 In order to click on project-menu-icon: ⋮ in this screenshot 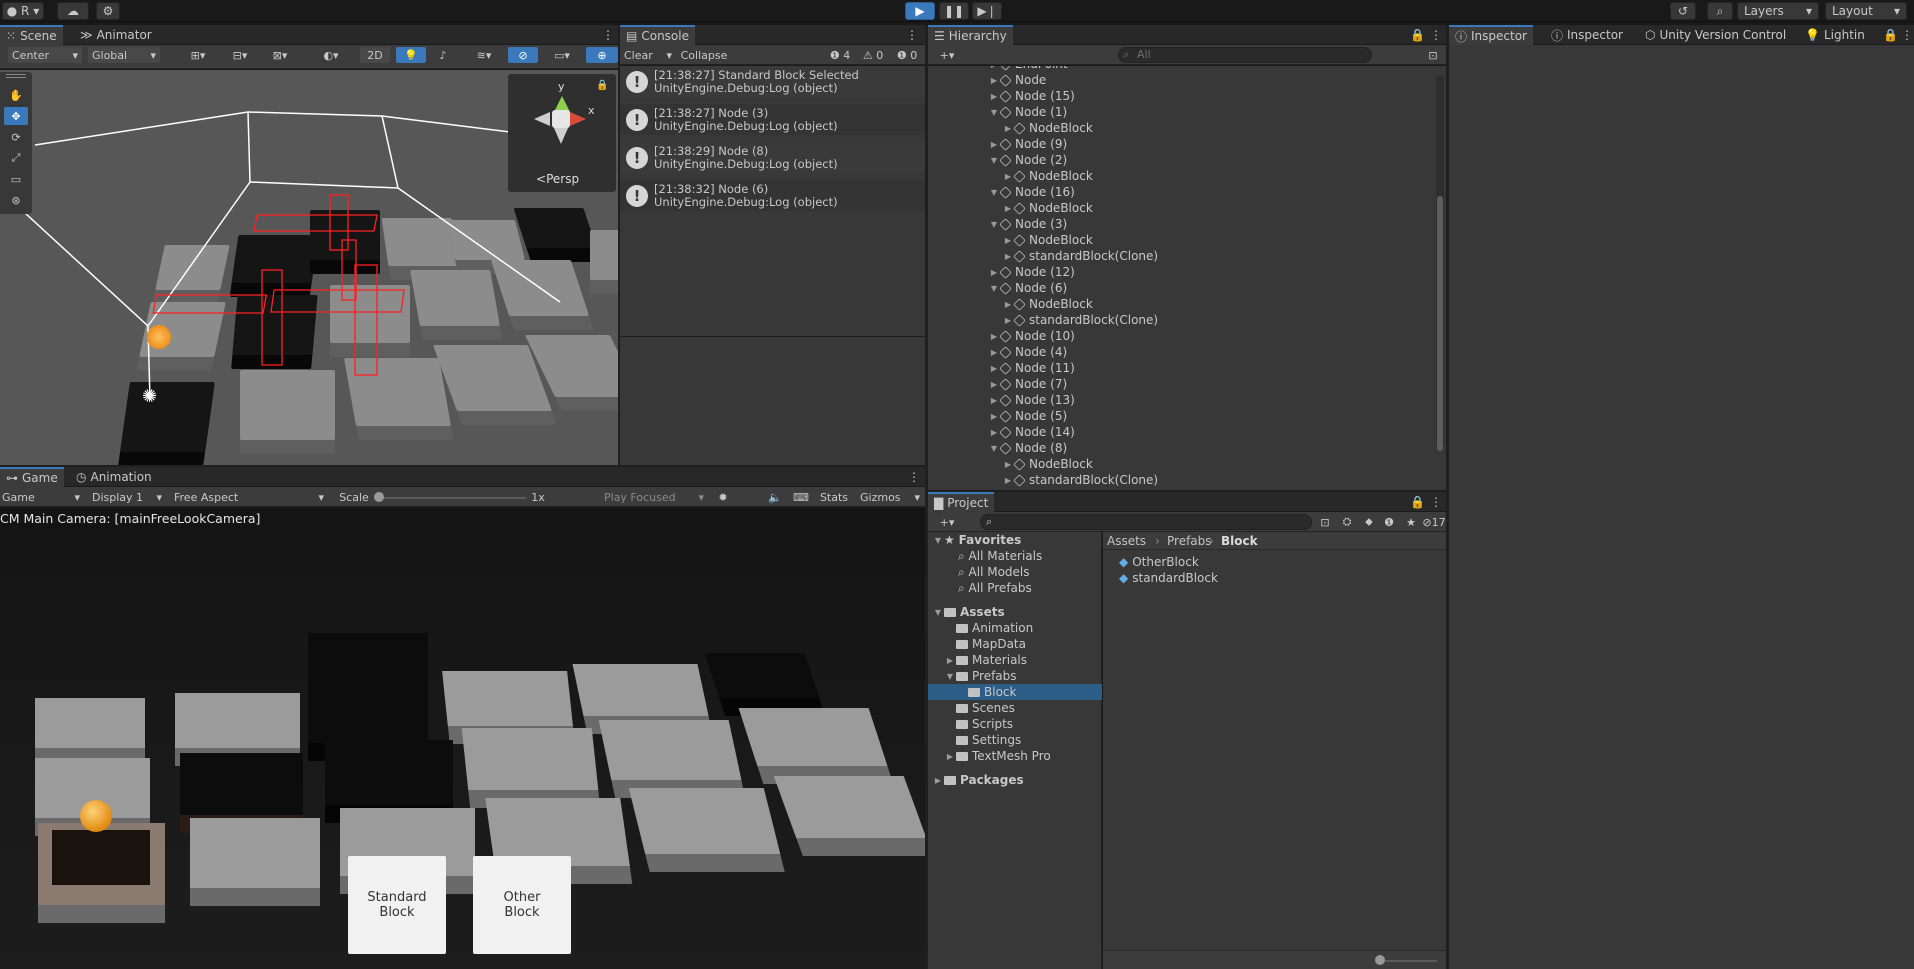, I will do `click(1436, 502)`.